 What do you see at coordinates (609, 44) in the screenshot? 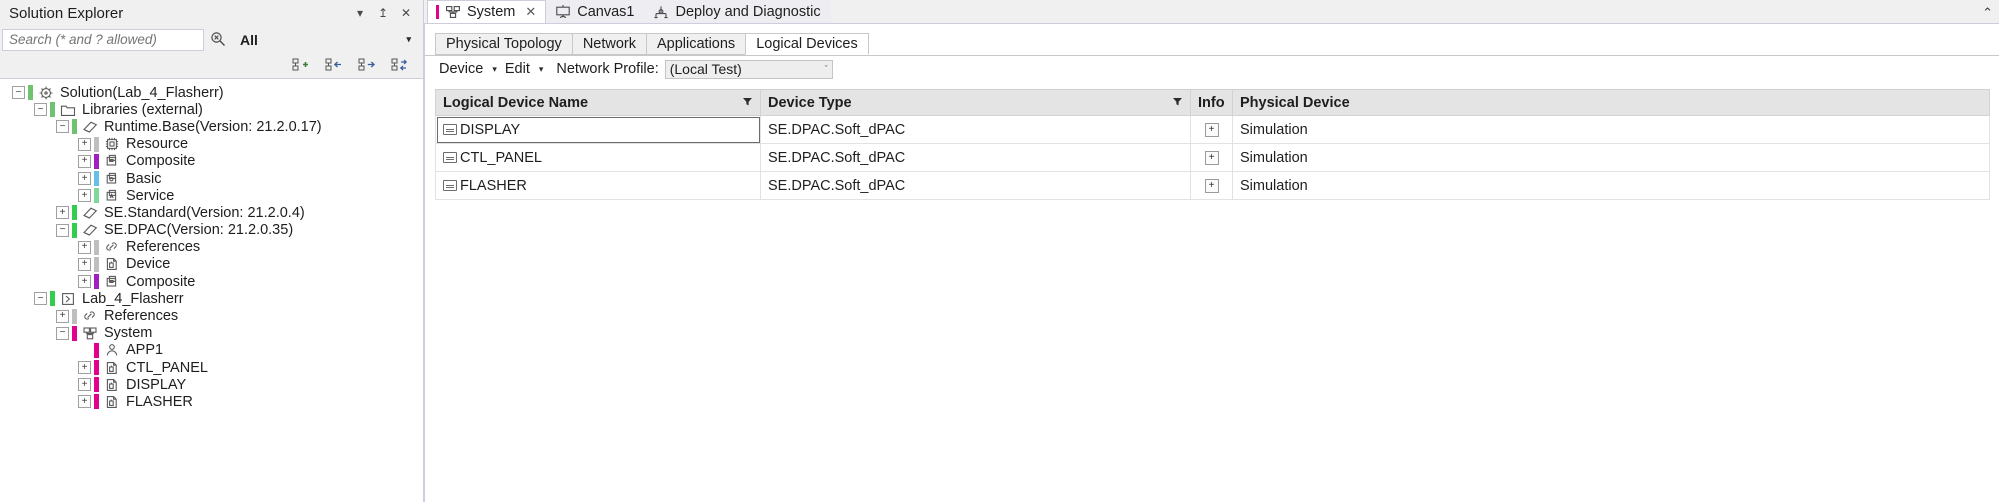
I see `tab-network: Network` at bounding box center [609, 44].